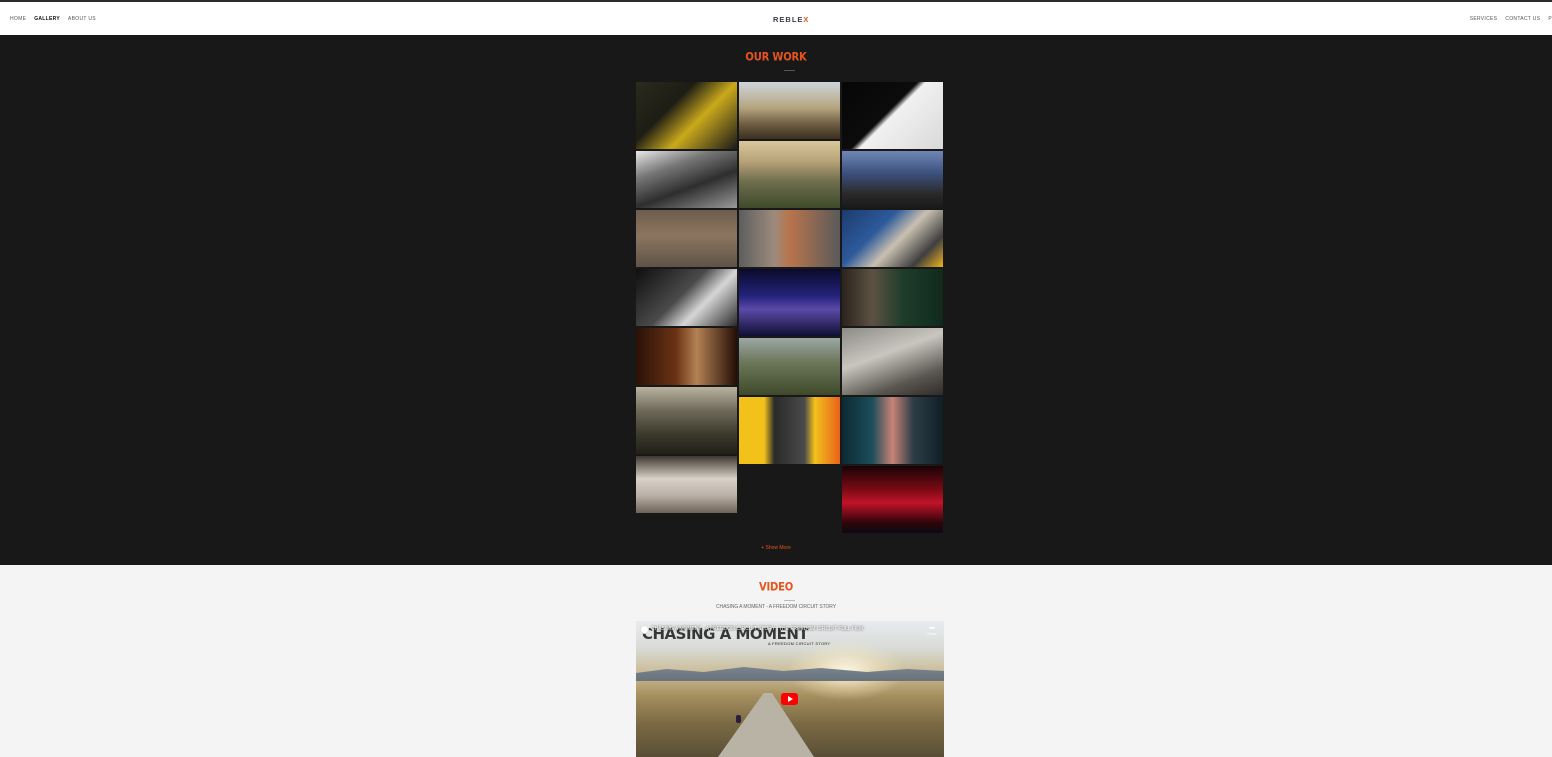  What do you see at coordinates (738, 719) in the screenshot?
I see `video-thumbnail-rider` at bounding box center [738, 719].